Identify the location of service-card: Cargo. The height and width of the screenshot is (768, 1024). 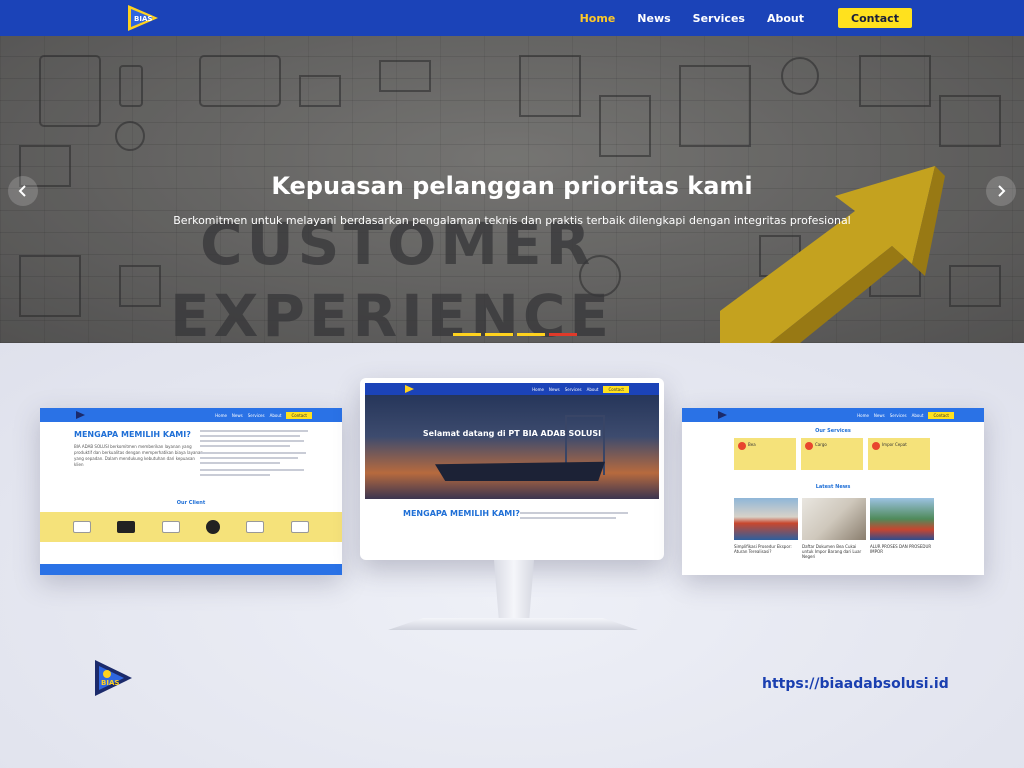
(832, 454).